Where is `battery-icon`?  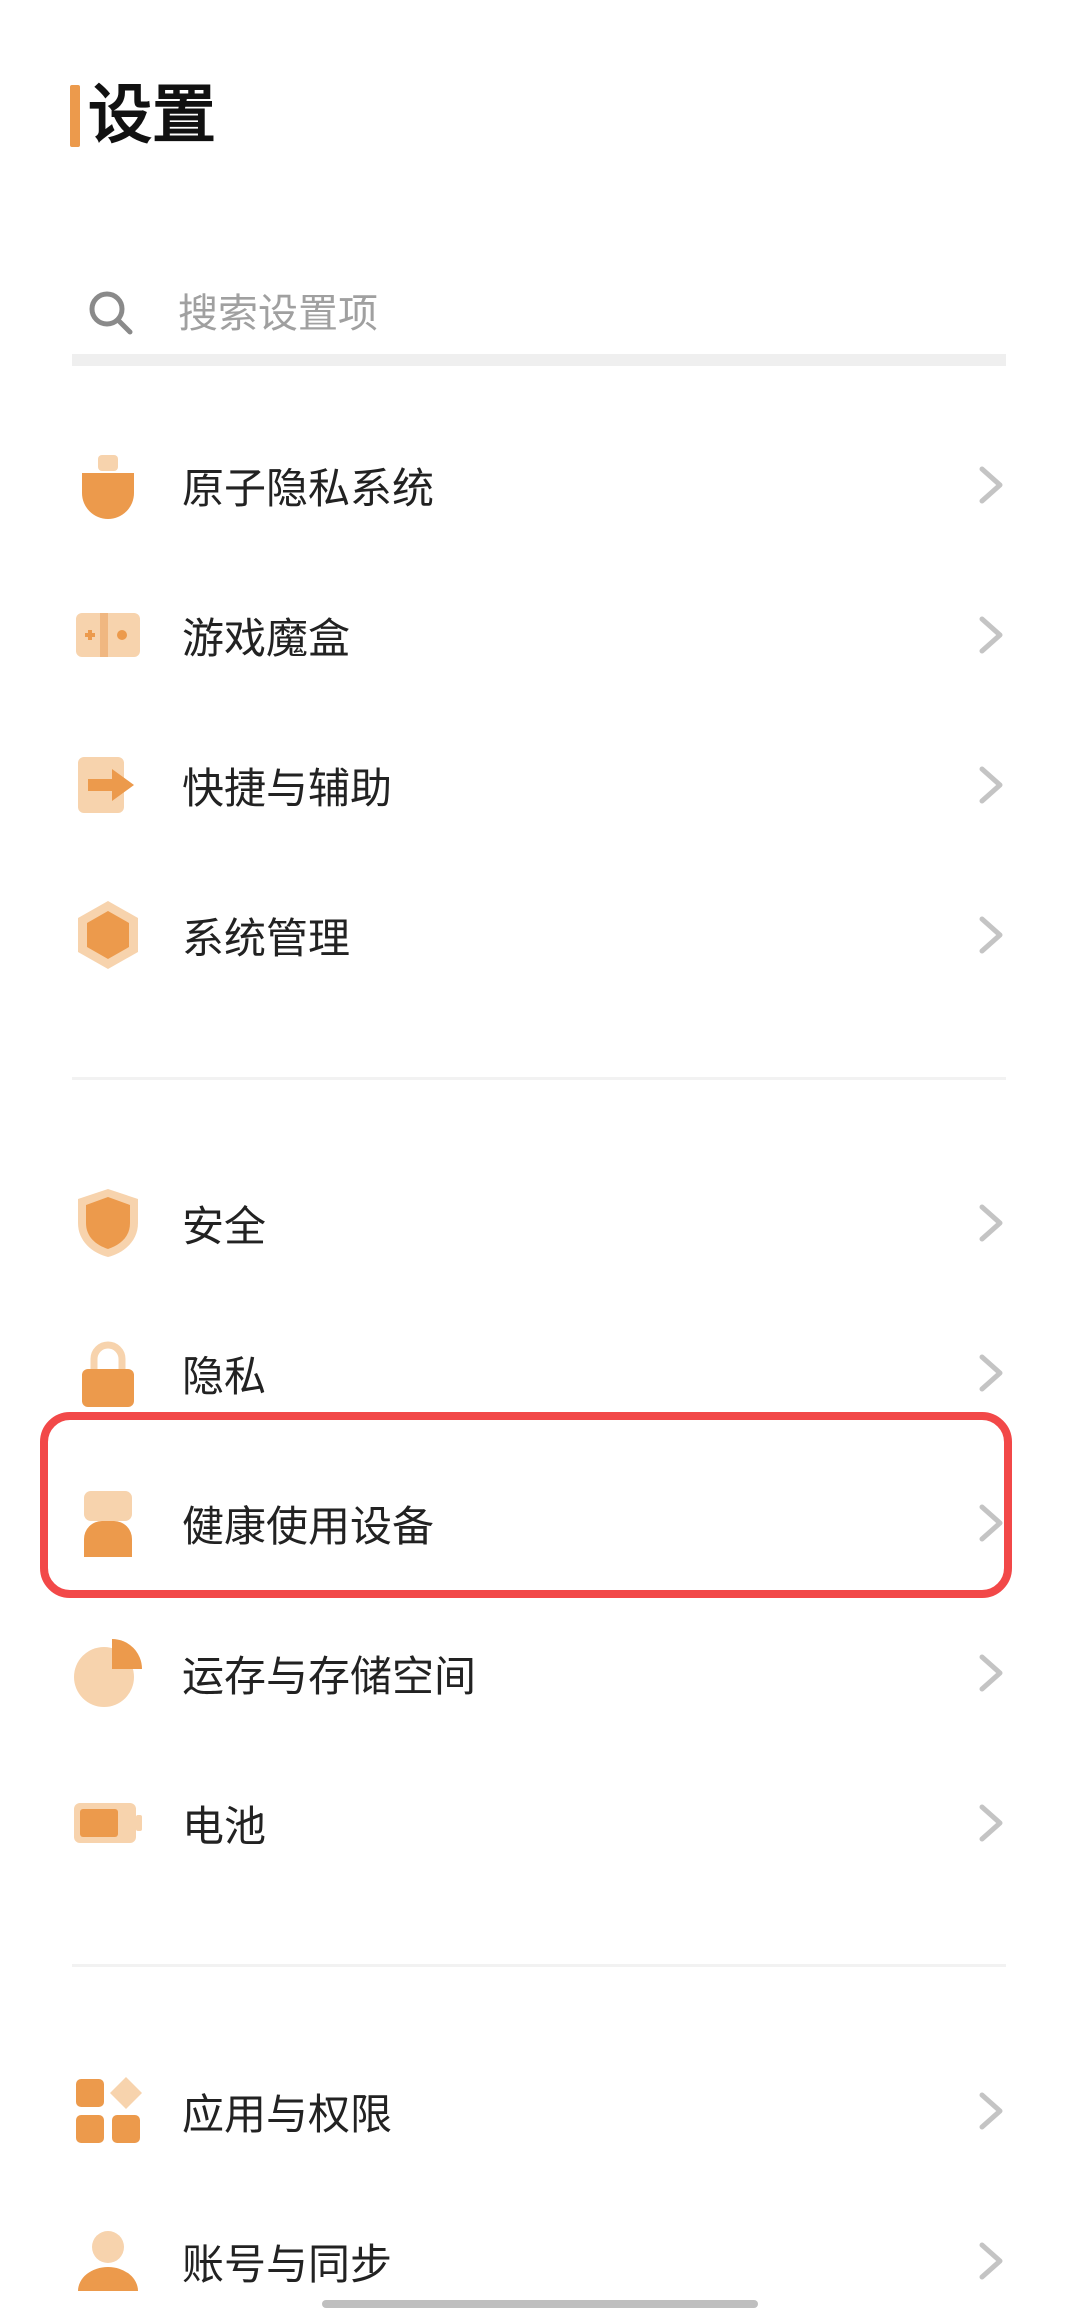 battery-icon is located at coordinates (108, 1823).